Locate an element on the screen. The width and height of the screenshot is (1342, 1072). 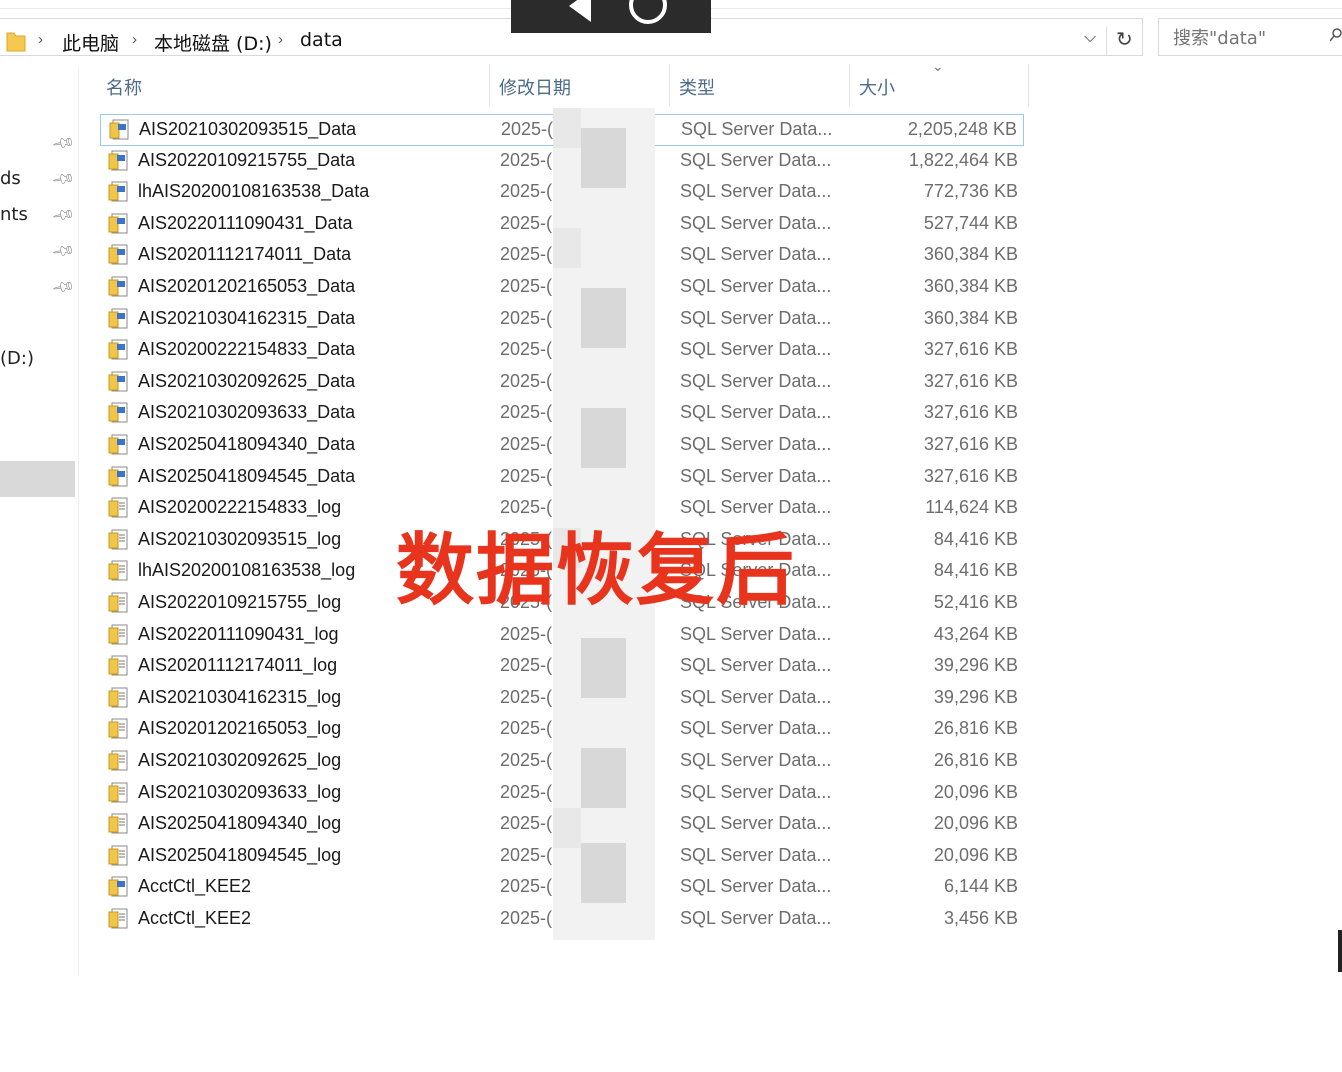
search-icon is located at coordinates (1336, 35).